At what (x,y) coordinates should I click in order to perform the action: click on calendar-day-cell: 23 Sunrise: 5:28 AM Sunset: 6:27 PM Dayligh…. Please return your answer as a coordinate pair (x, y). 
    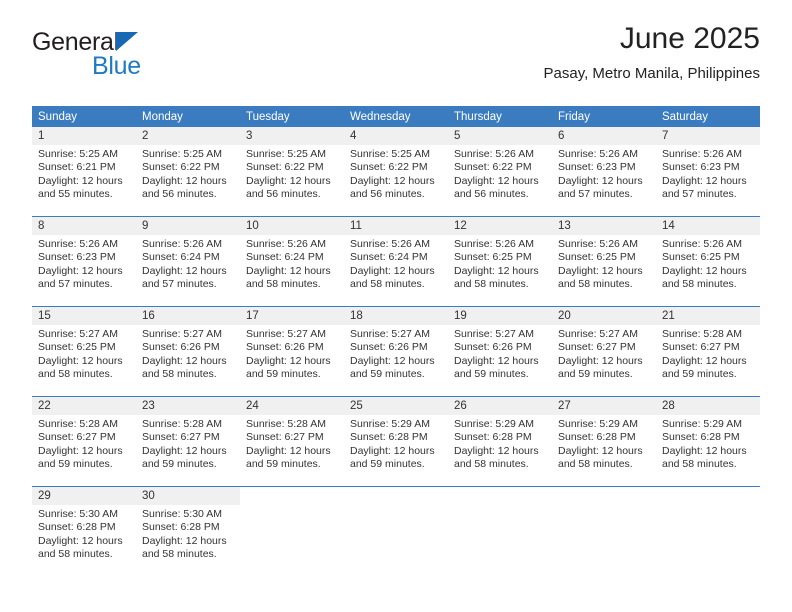
    Looking at the image, I should click on (188, 441).